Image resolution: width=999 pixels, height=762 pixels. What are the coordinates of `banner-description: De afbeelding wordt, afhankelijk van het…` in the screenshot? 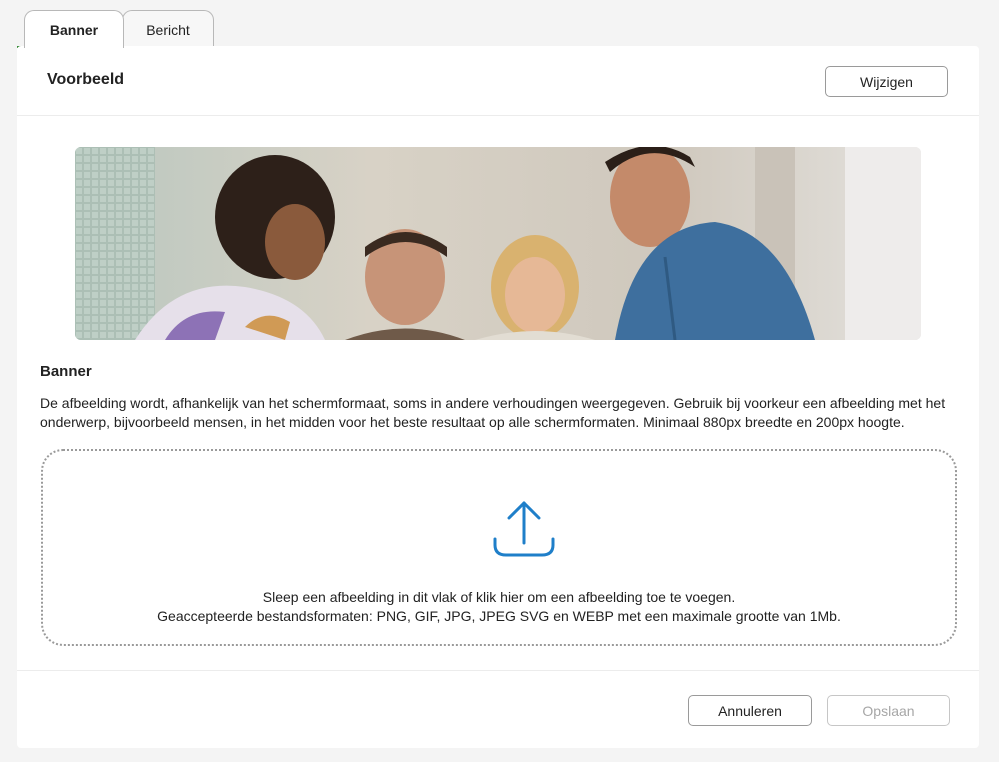 It's located at (493, 412).